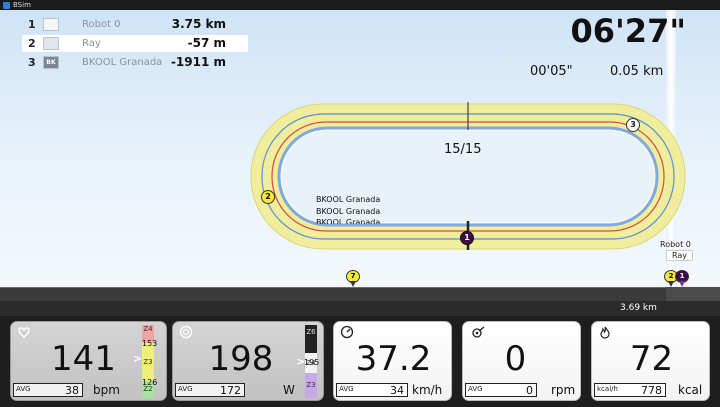 This screenshot has height=407, width=720. Describe the element at coordinates (135, 43) in the screenshot. I see `ranking-row-2: 2 Ray -57 m` at that location.